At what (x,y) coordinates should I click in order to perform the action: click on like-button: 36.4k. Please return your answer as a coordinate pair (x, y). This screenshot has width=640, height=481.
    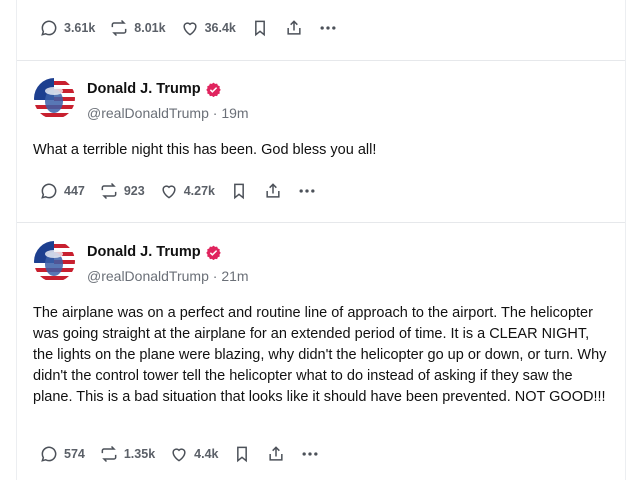
    Looking at the image, I should click on (208, 28).